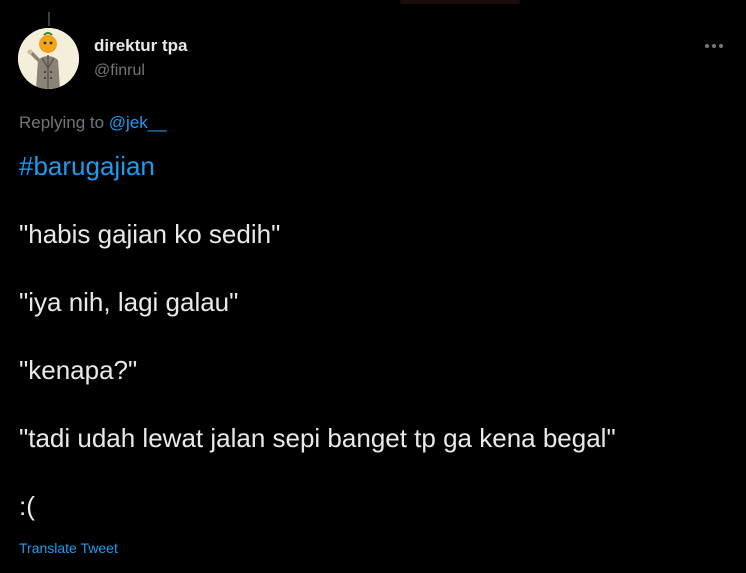 The image size is (746, 573). I want to click on replying-to: Replying to @jek__, so click(93, 123).